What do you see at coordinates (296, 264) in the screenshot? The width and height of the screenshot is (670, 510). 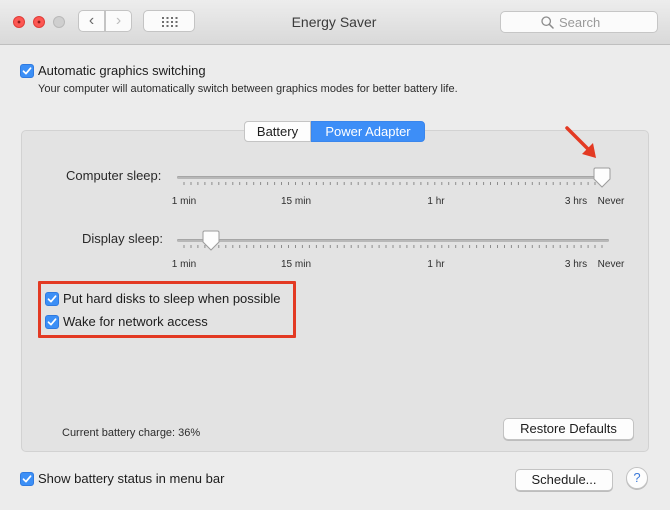 I see `display-sleep-tick-15min: 15 min` at bounding box center [296, 264].